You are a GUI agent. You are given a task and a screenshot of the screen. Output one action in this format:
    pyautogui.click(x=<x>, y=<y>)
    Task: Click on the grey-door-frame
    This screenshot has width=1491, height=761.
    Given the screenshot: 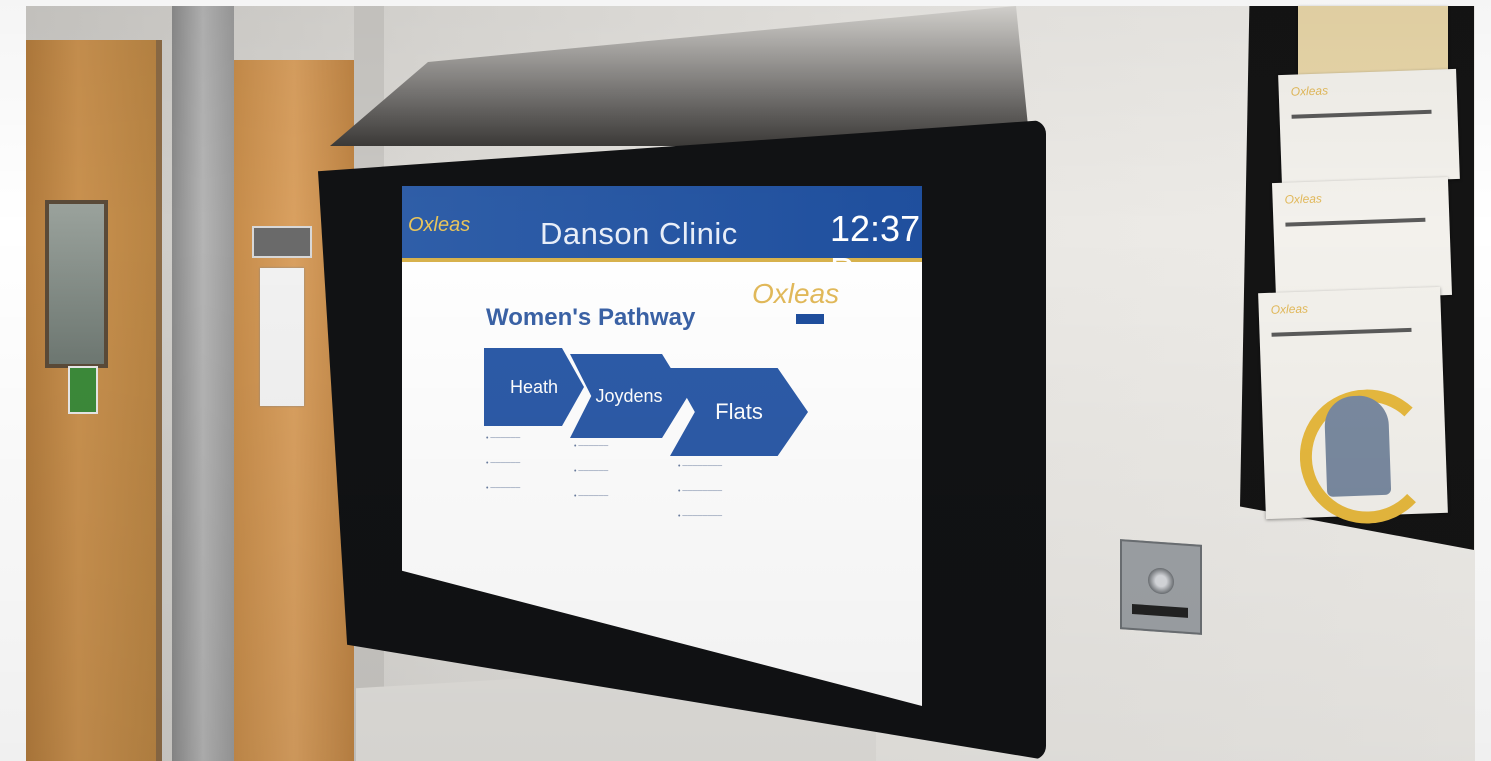 What is the action you would take?
    pyautogui.click(x=203, y=383)
    